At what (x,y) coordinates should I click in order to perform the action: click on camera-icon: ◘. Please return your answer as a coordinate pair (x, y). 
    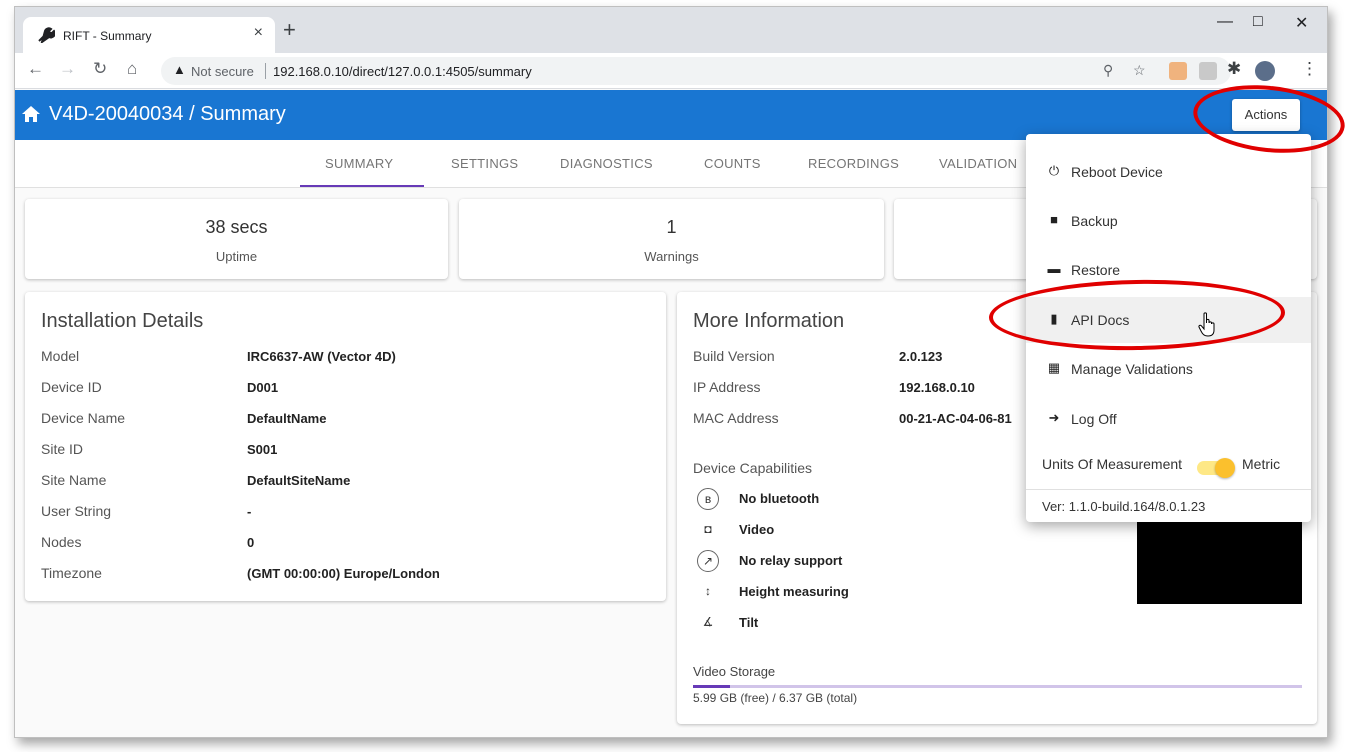
    Looking at the image, I should click on (708, 529).